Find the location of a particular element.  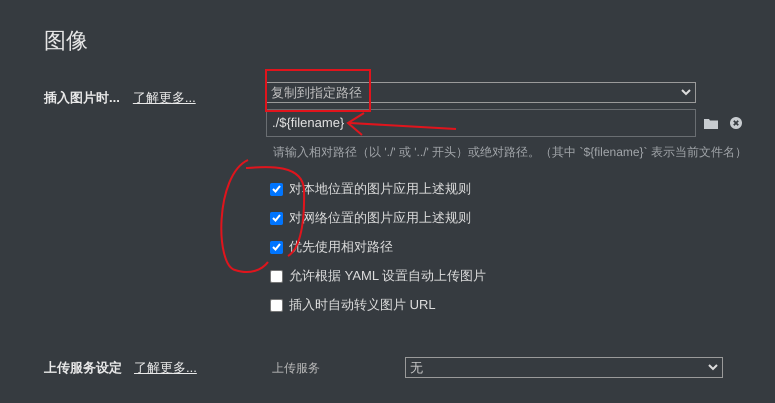

checkbox-label: 插入时自动转义图片 URL is located at coordinates (362, 305).